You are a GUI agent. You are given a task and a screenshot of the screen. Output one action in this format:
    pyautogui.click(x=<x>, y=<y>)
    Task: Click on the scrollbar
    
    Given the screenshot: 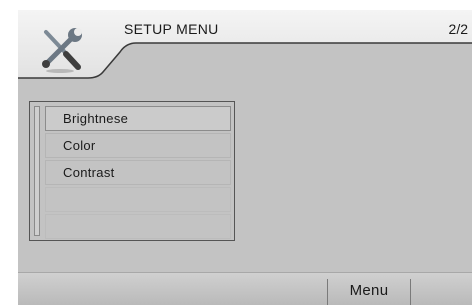 What is the action you would take?
    pyautogui.click(x=37, y=171)
    